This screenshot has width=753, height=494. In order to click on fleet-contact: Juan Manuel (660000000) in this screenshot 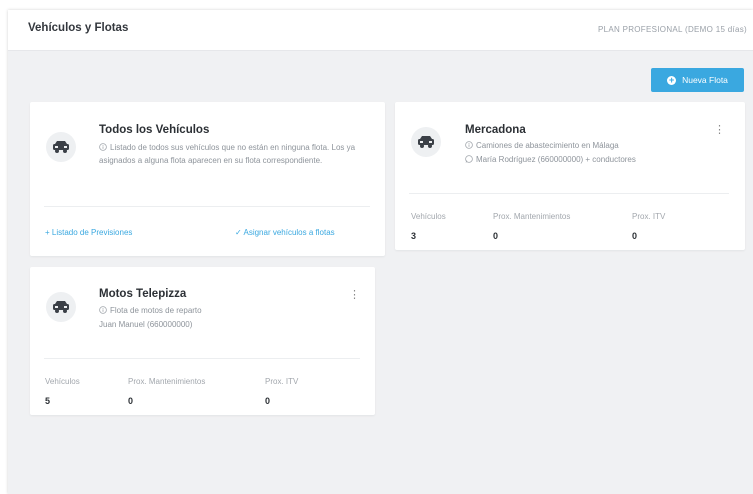, I will do `click(146, 324)`.